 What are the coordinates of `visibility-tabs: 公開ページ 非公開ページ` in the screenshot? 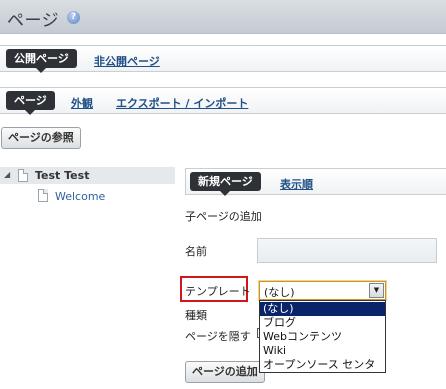 It's located at (223, 59).